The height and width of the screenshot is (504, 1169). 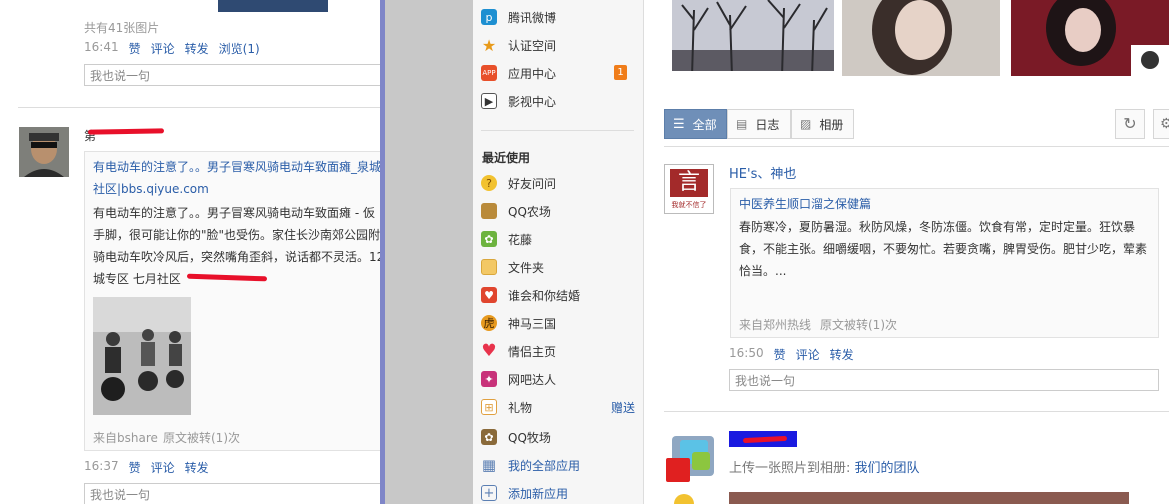 I want to click on film-icon: ▶, so click(x=489, y=101).